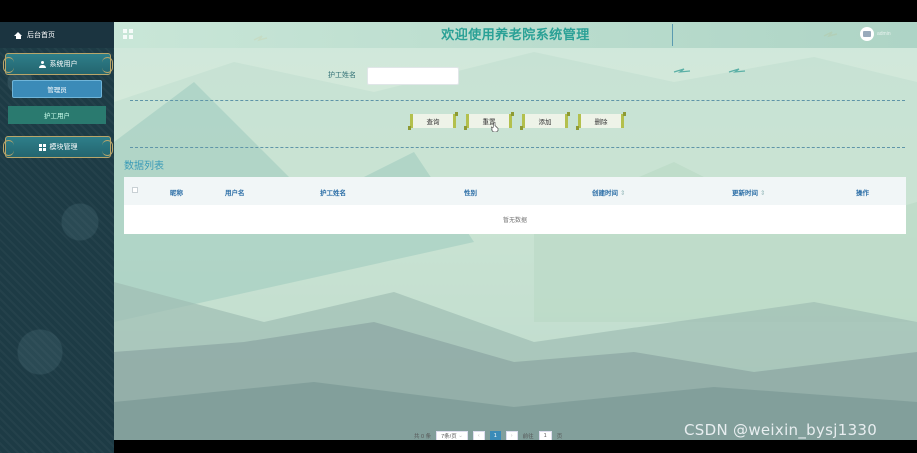 The width and height of the screenshot is (917, 453). What do you see at coordinates (57, 237) in the screenshot?
I see `sidebar: 后台首页 系统用户 管理员 护工用户 模块管理` at bounding box center [57, 237].